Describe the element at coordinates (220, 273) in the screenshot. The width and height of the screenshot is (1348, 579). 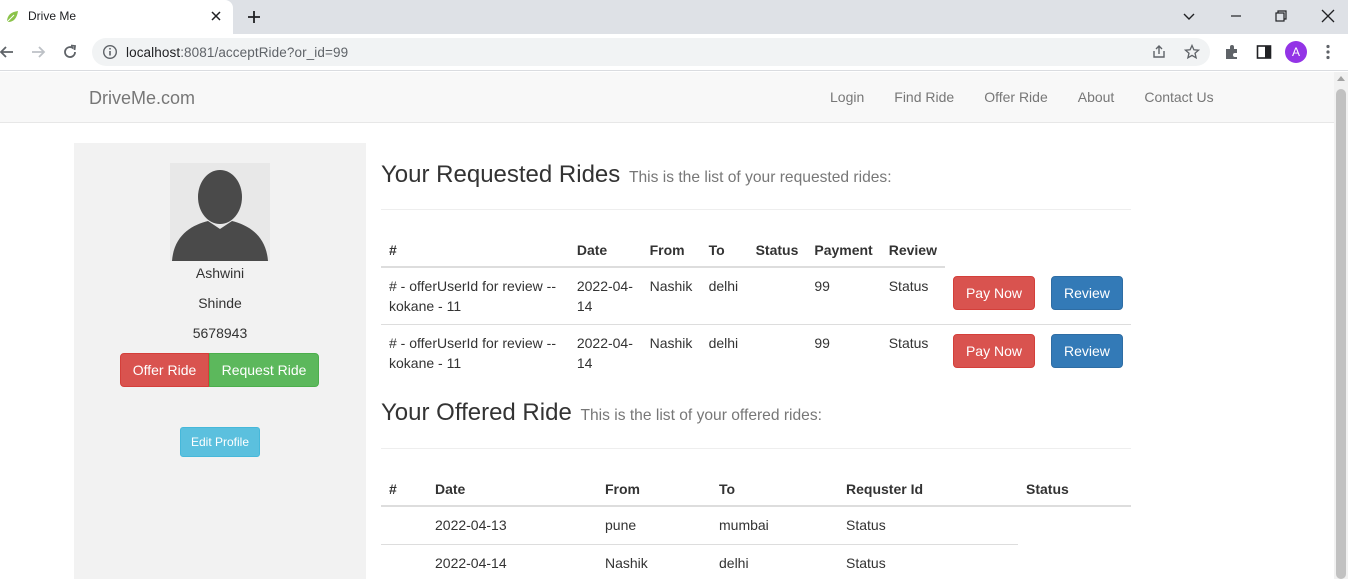
I see `profile-first-name: Ashwini` at that location.